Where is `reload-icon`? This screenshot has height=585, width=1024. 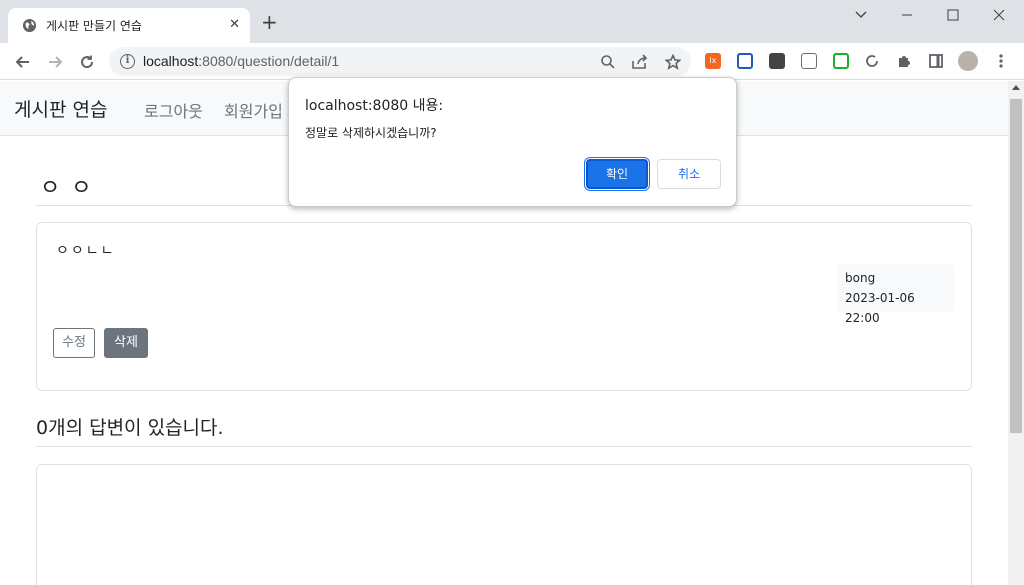 reload-icon is located at coordinates (87, 62).